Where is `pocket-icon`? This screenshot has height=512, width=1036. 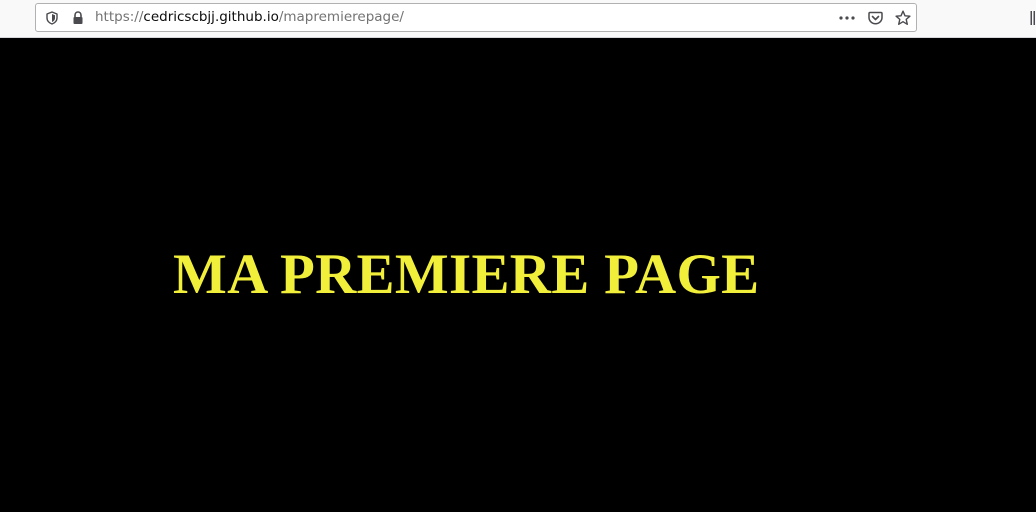
pocket-icon is located at coordinates (875, 17).